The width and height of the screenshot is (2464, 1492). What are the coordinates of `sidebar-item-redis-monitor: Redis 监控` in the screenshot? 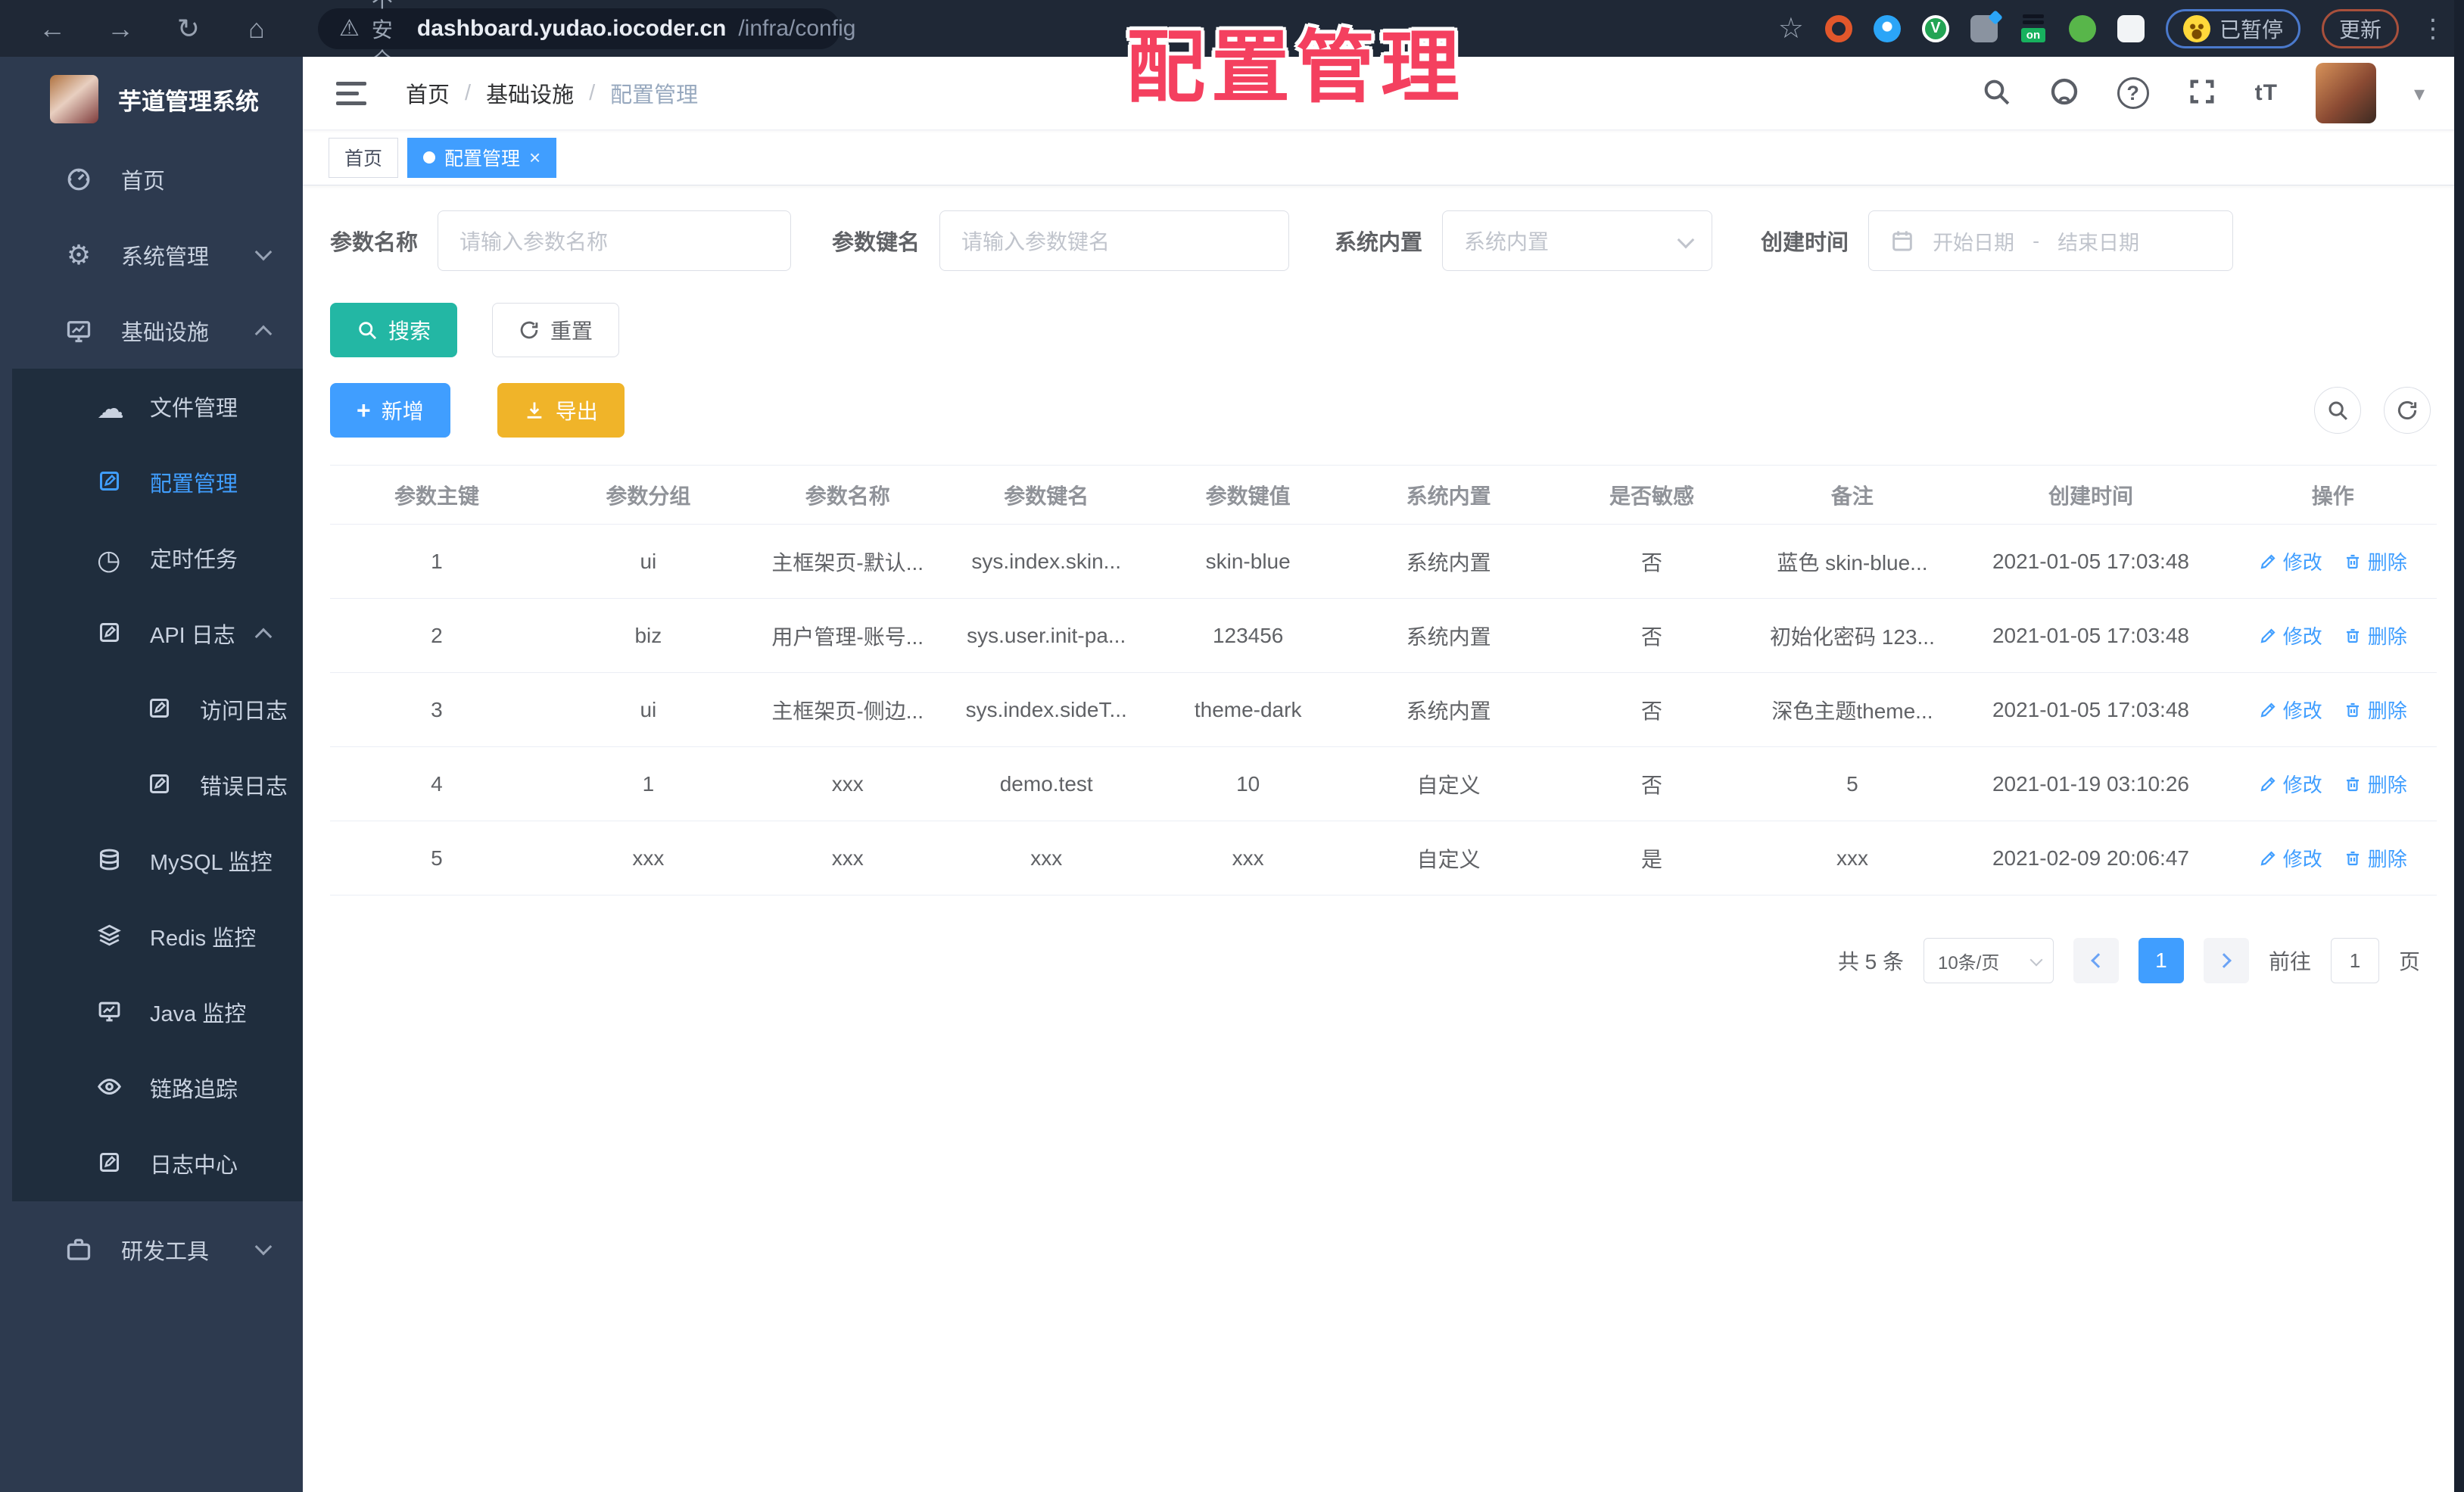 It's located at (151, 936).